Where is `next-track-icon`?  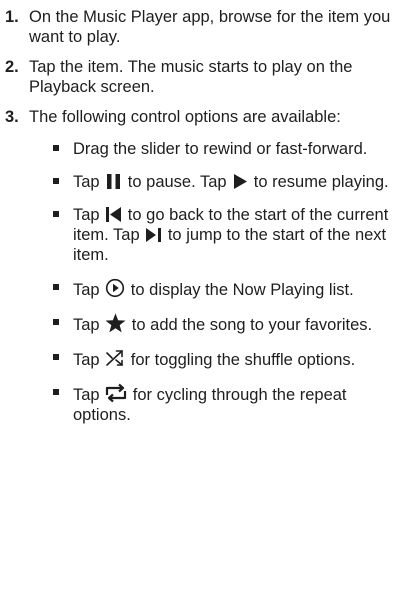 next-track-icon is located at coordinates (153, 234).